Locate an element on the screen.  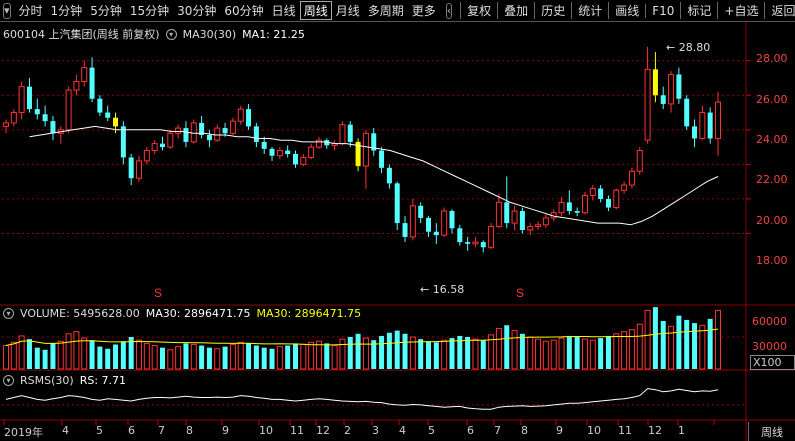
time-label-12: 4 is located at coordinates (402, 430).